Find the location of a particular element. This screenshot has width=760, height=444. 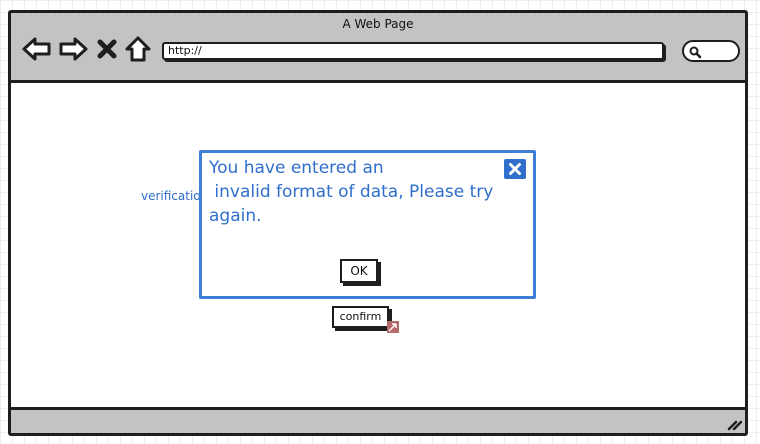

resize-grip-icon is located at coordinates (734, 423).